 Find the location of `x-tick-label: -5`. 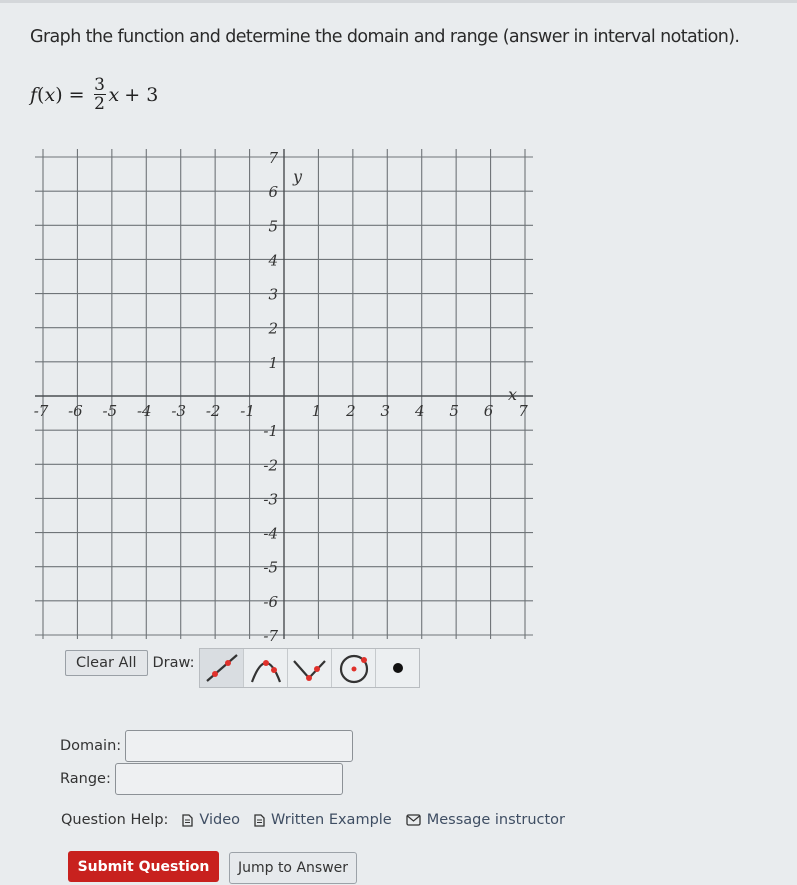

x-tick-label: -5 is located at coordinates (110, 411).